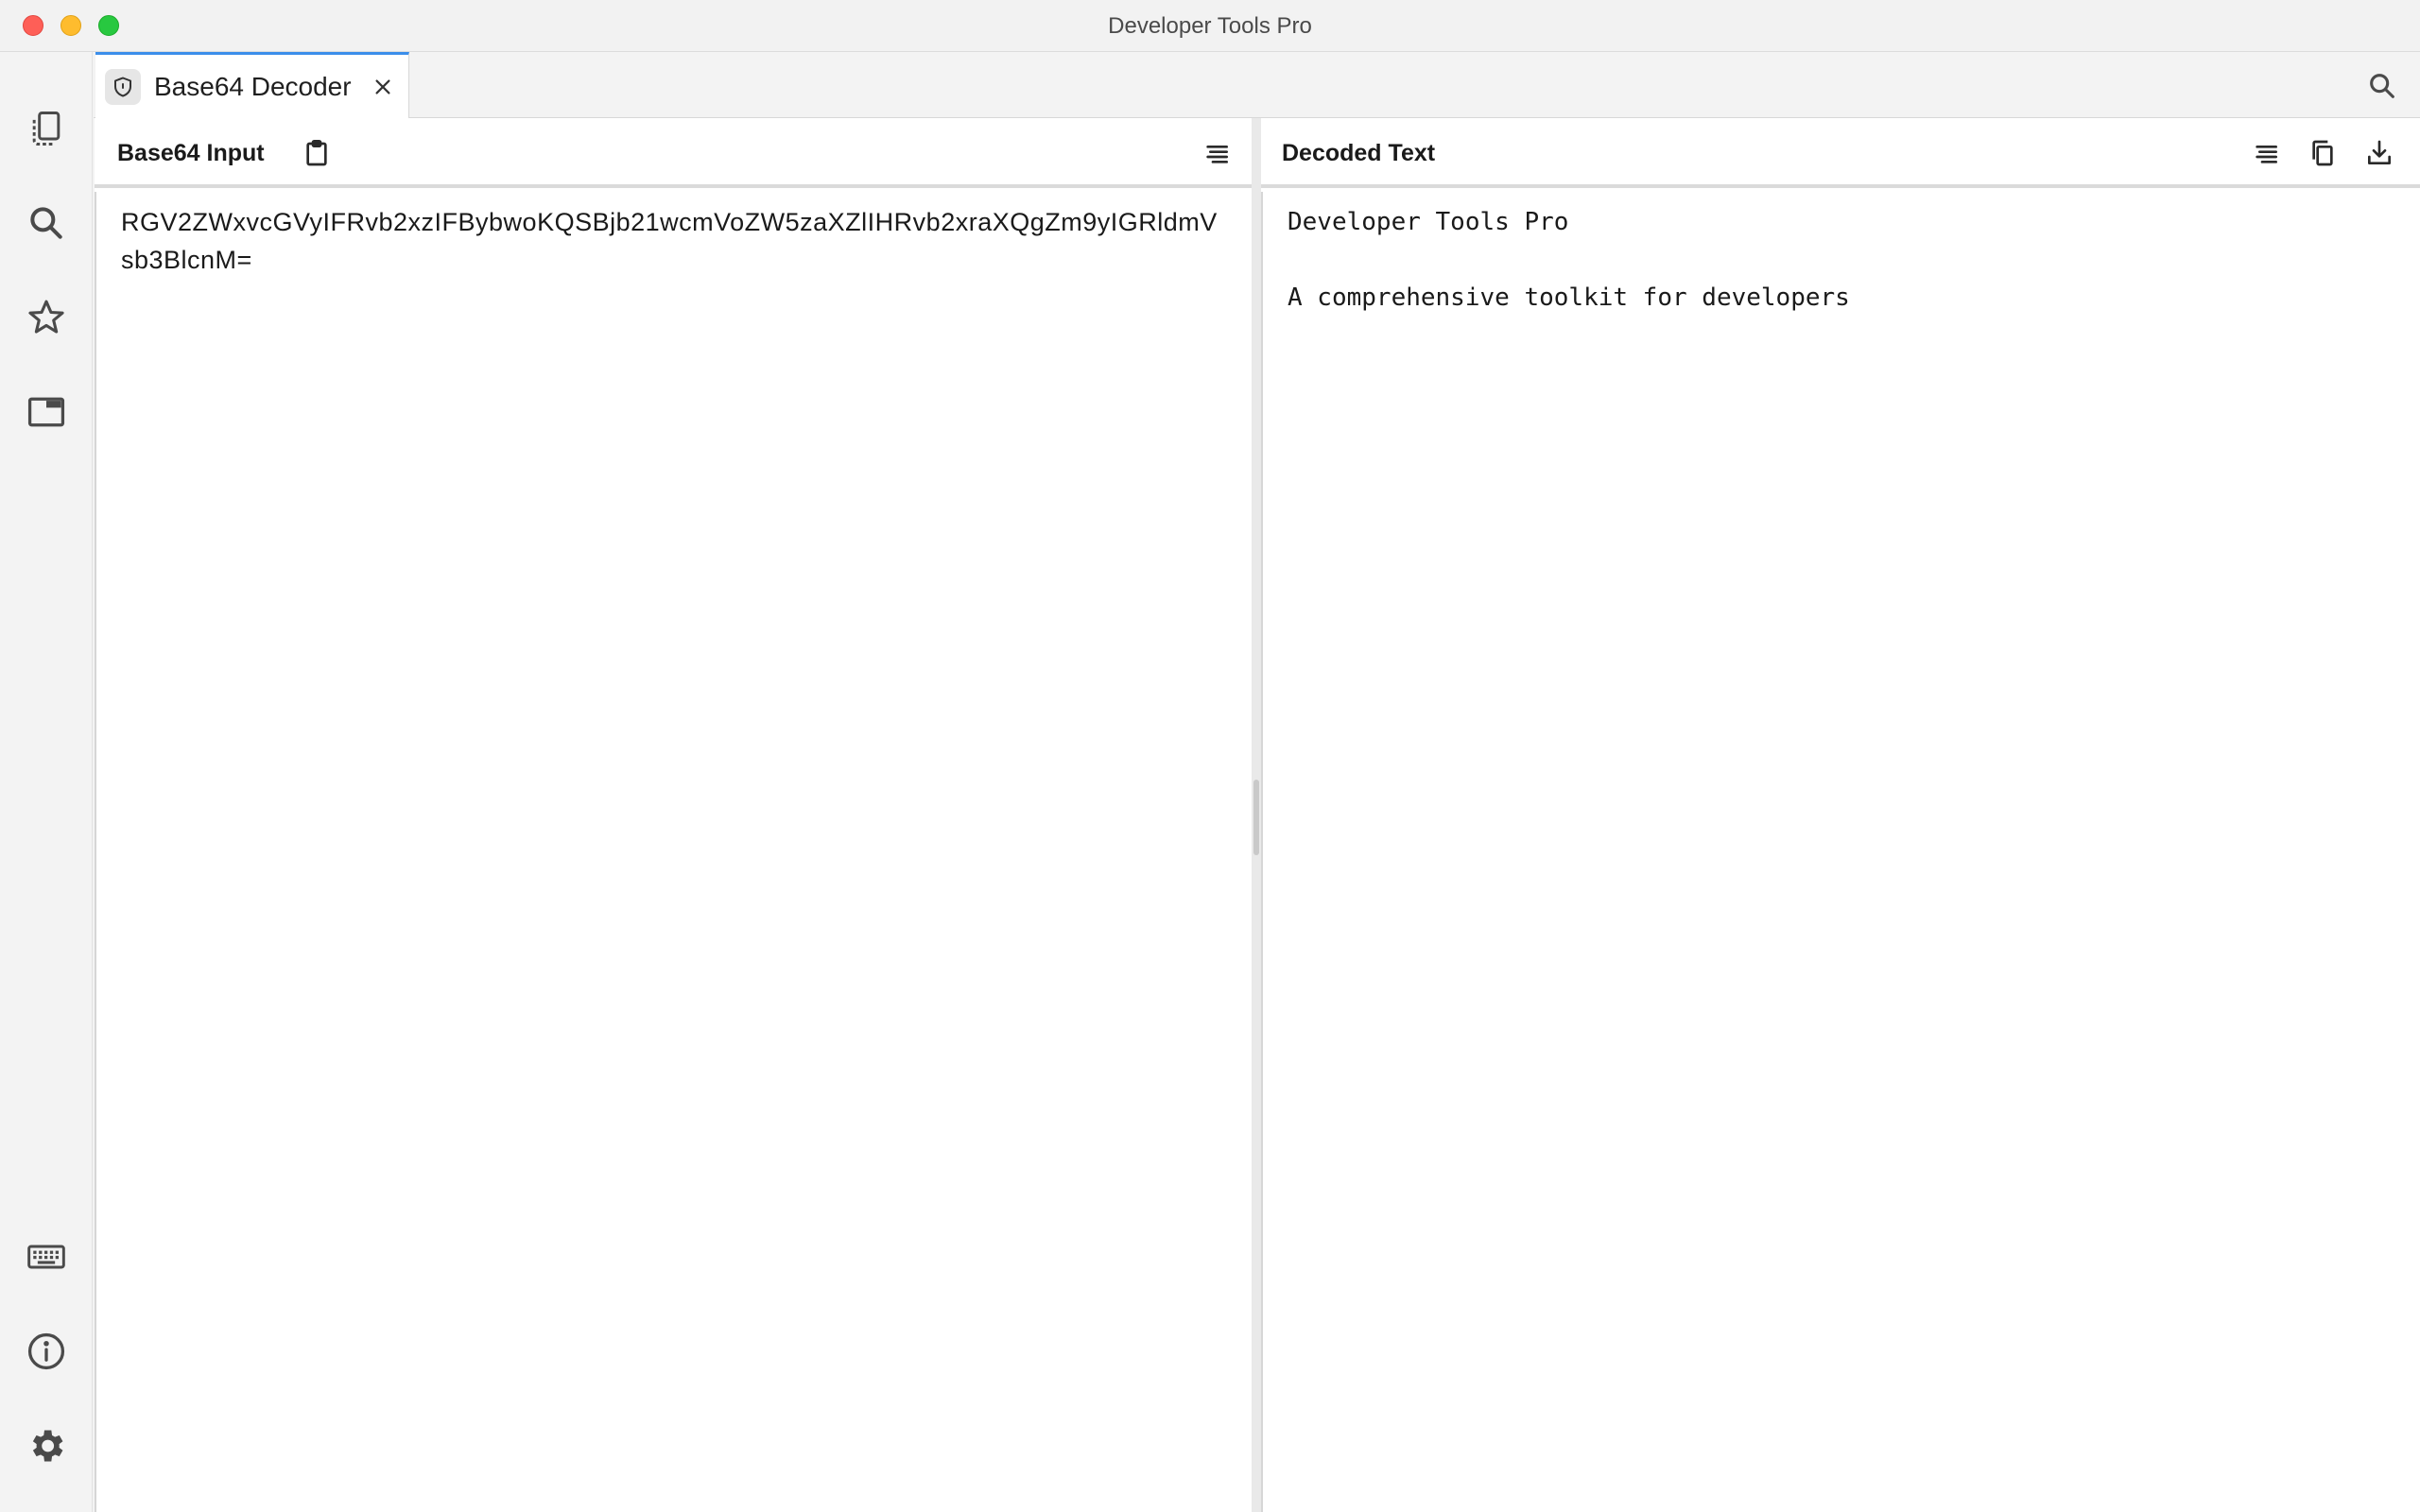 The height and width of the screenshot is (1512, 2420). I want to click on keyboard-icon, so click(46, 1257).